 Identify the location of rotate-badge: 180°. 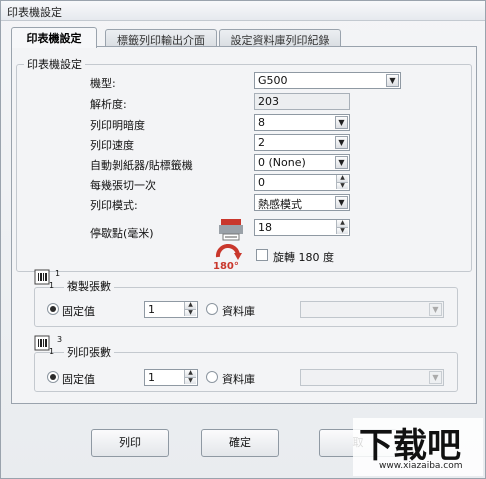
(226, 266).